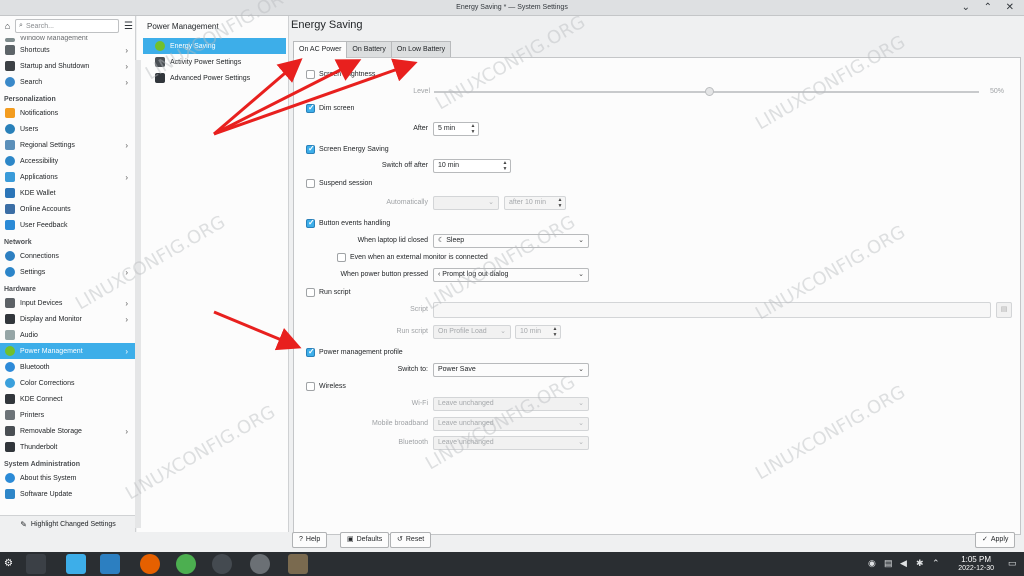  Describe the element at coordinates (330, 108) in the screenshot. I see `dim-screen-row: Dim screen` at that location.